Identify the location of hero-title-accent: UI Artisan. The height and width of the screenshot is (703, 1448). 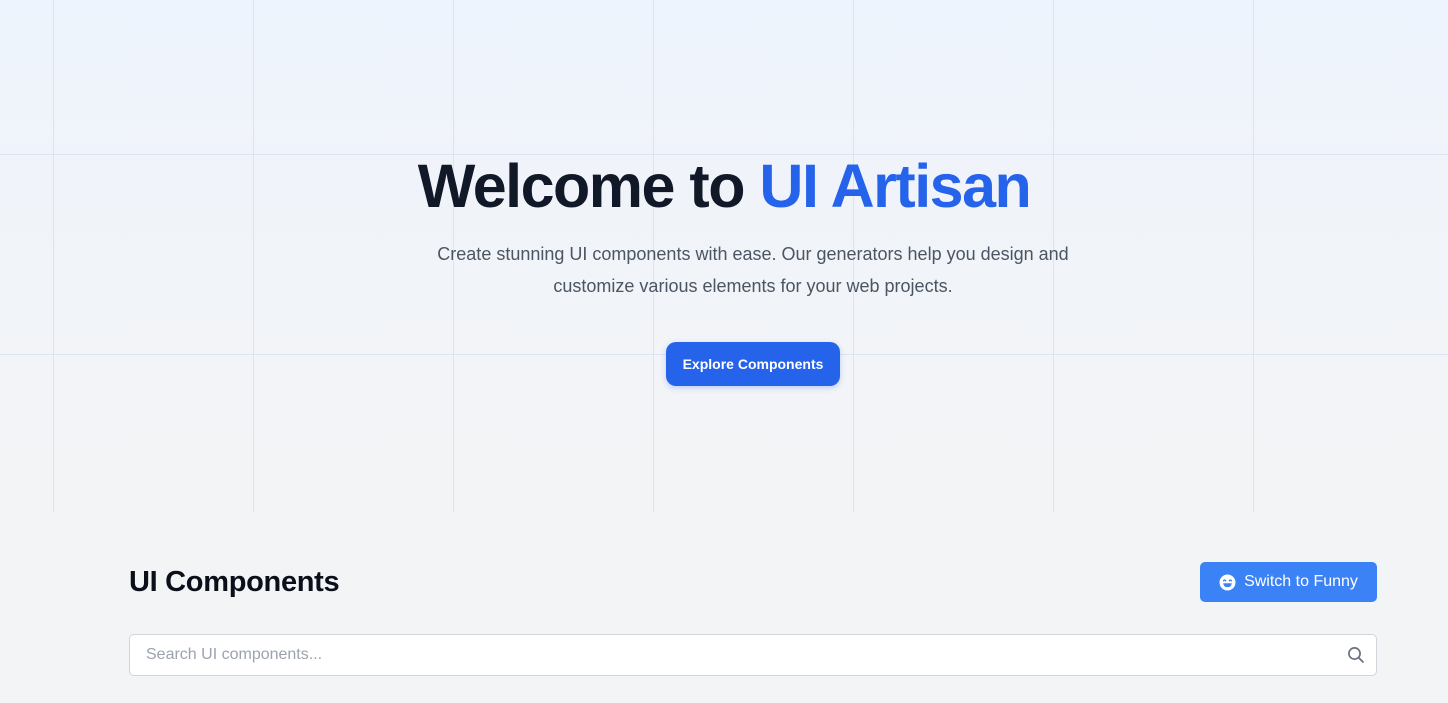
(895, 186).